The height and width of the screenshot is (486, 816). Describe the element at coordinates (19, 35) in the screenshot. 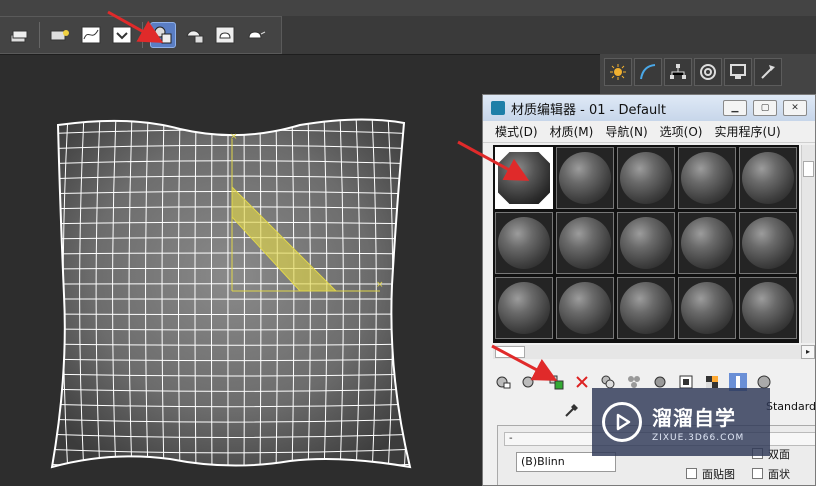

I see `layer-stack-icon` at that location.